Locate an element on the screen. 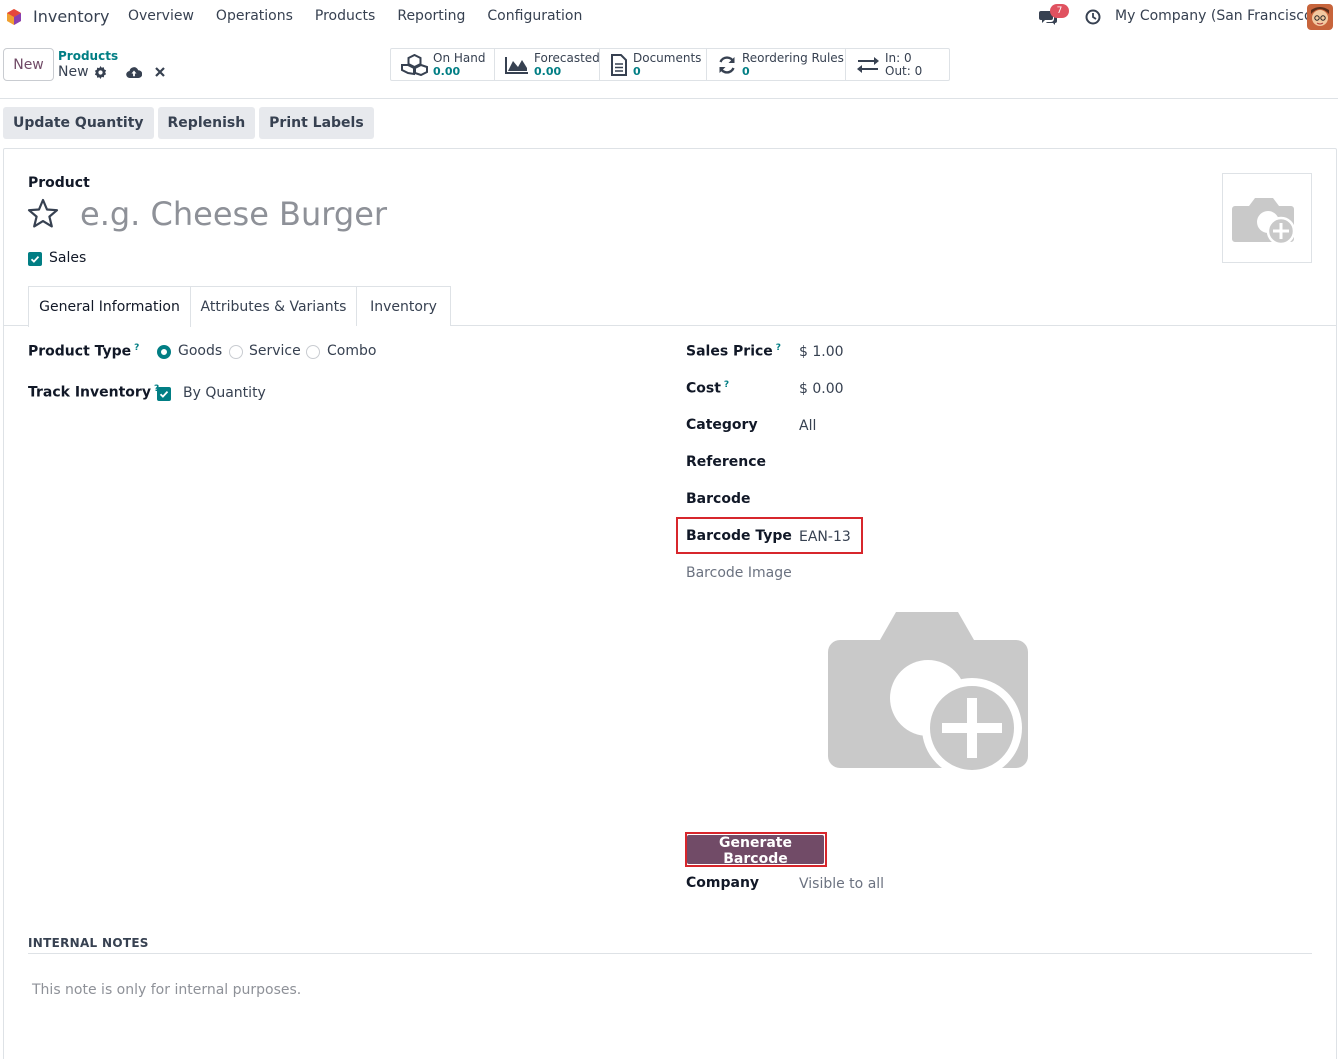 The width and height of the screenshot is (1338, 1059). smart-buttons: On Hand 0.00 Forecasted 0.00 Documents 0 is located at coordinates (670, 64).